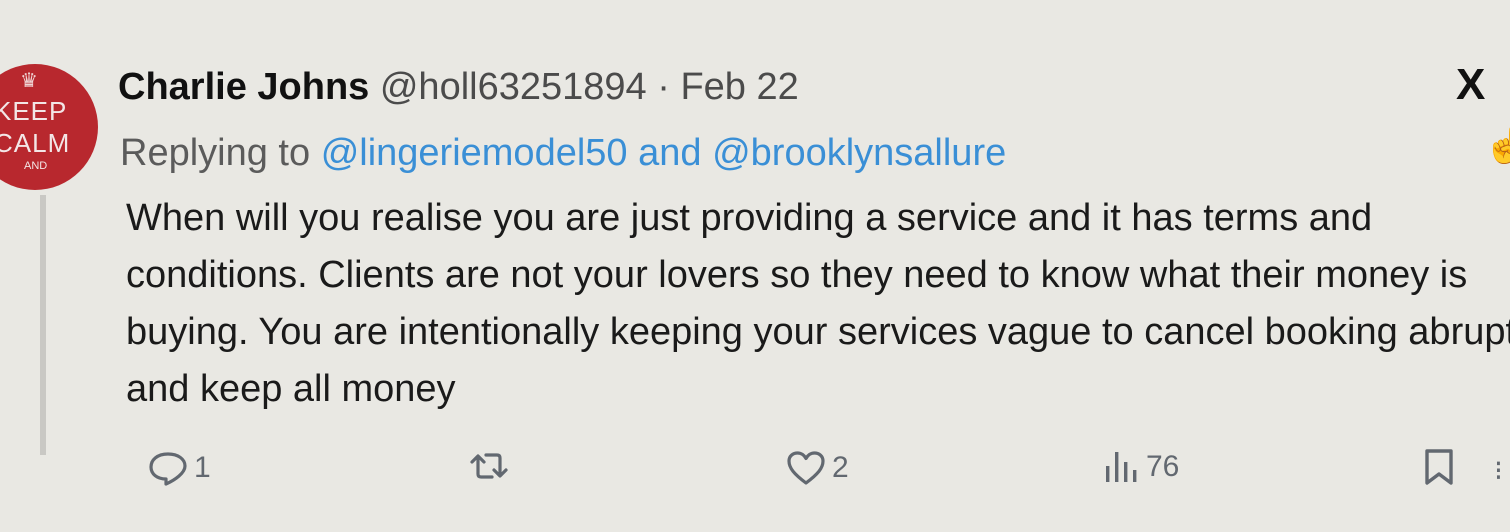 The image size is (1510, 532). Describe the element at coordinates (1163, 466) in the screenshot. I see `views-count: 76` at that location.